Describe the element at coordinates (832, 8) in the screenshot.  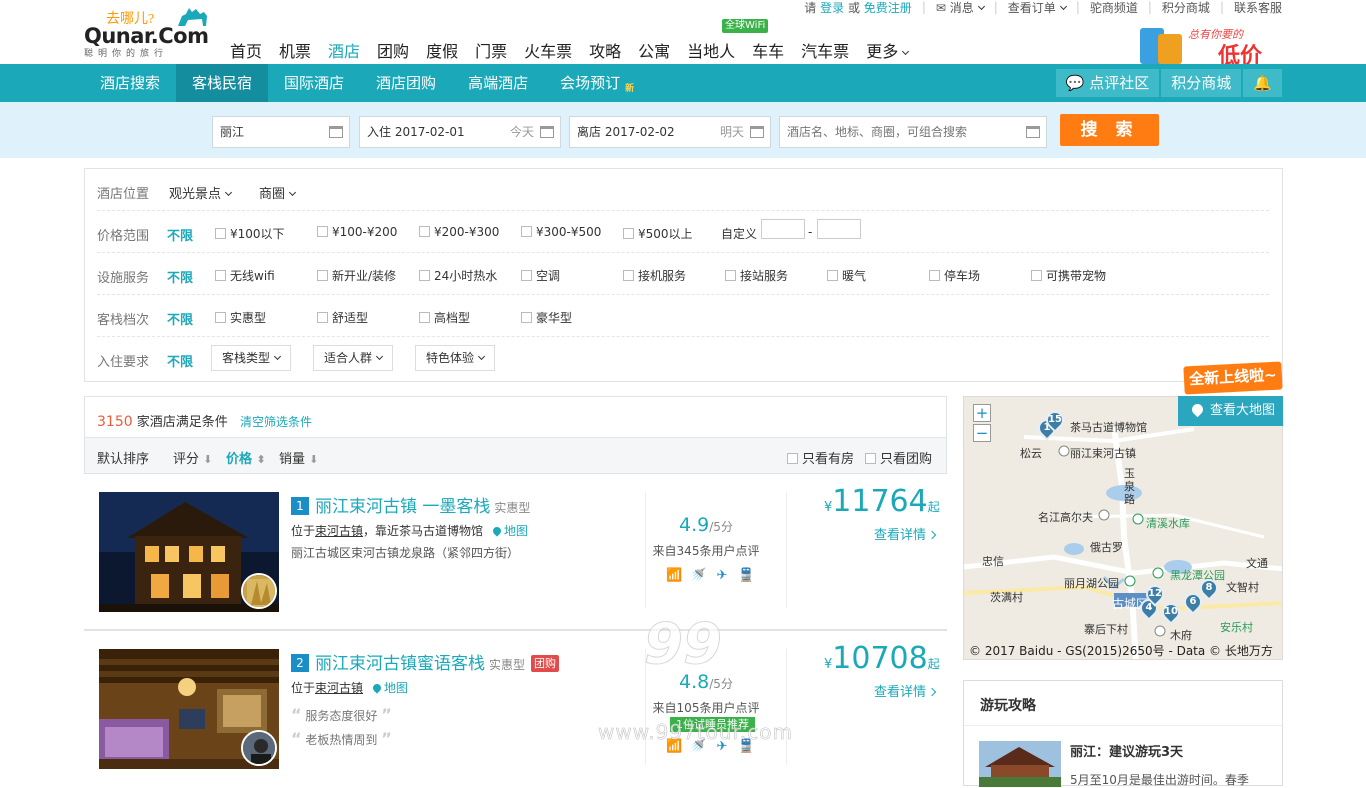
I see `login-link: 登录` at that location.